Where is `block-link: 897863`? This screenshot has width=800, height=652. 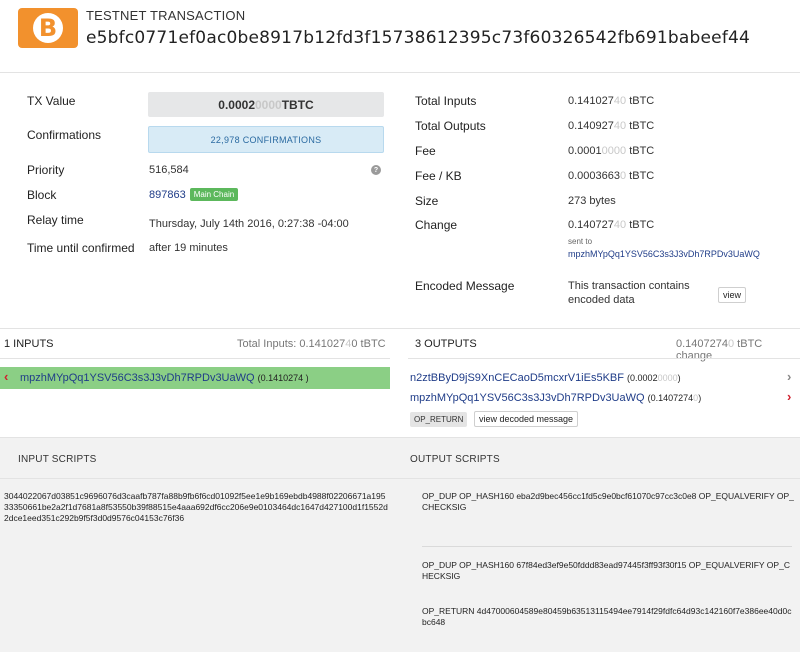 block-link: 897863 is located at coordinates (167, 195).